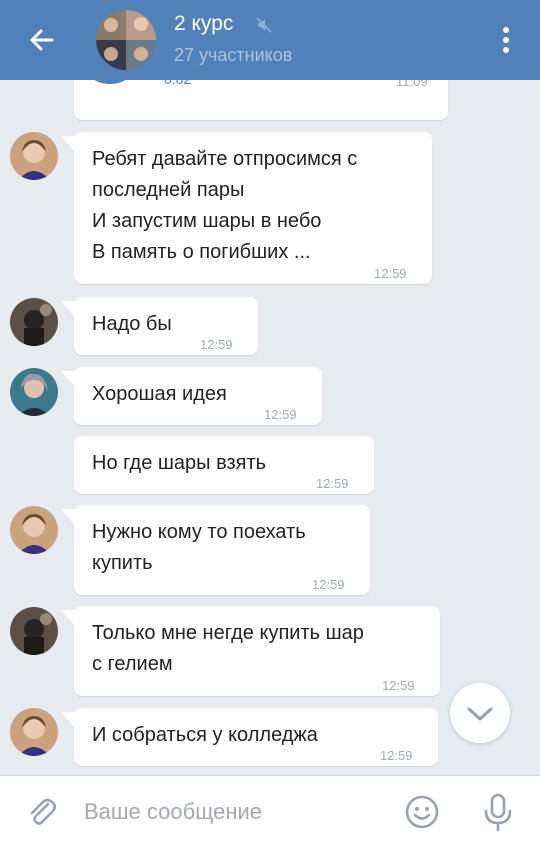  Describe the element at coordinates (205, 735) in the screenshot. I see `message-text: И собраться у колледжа` at that location.